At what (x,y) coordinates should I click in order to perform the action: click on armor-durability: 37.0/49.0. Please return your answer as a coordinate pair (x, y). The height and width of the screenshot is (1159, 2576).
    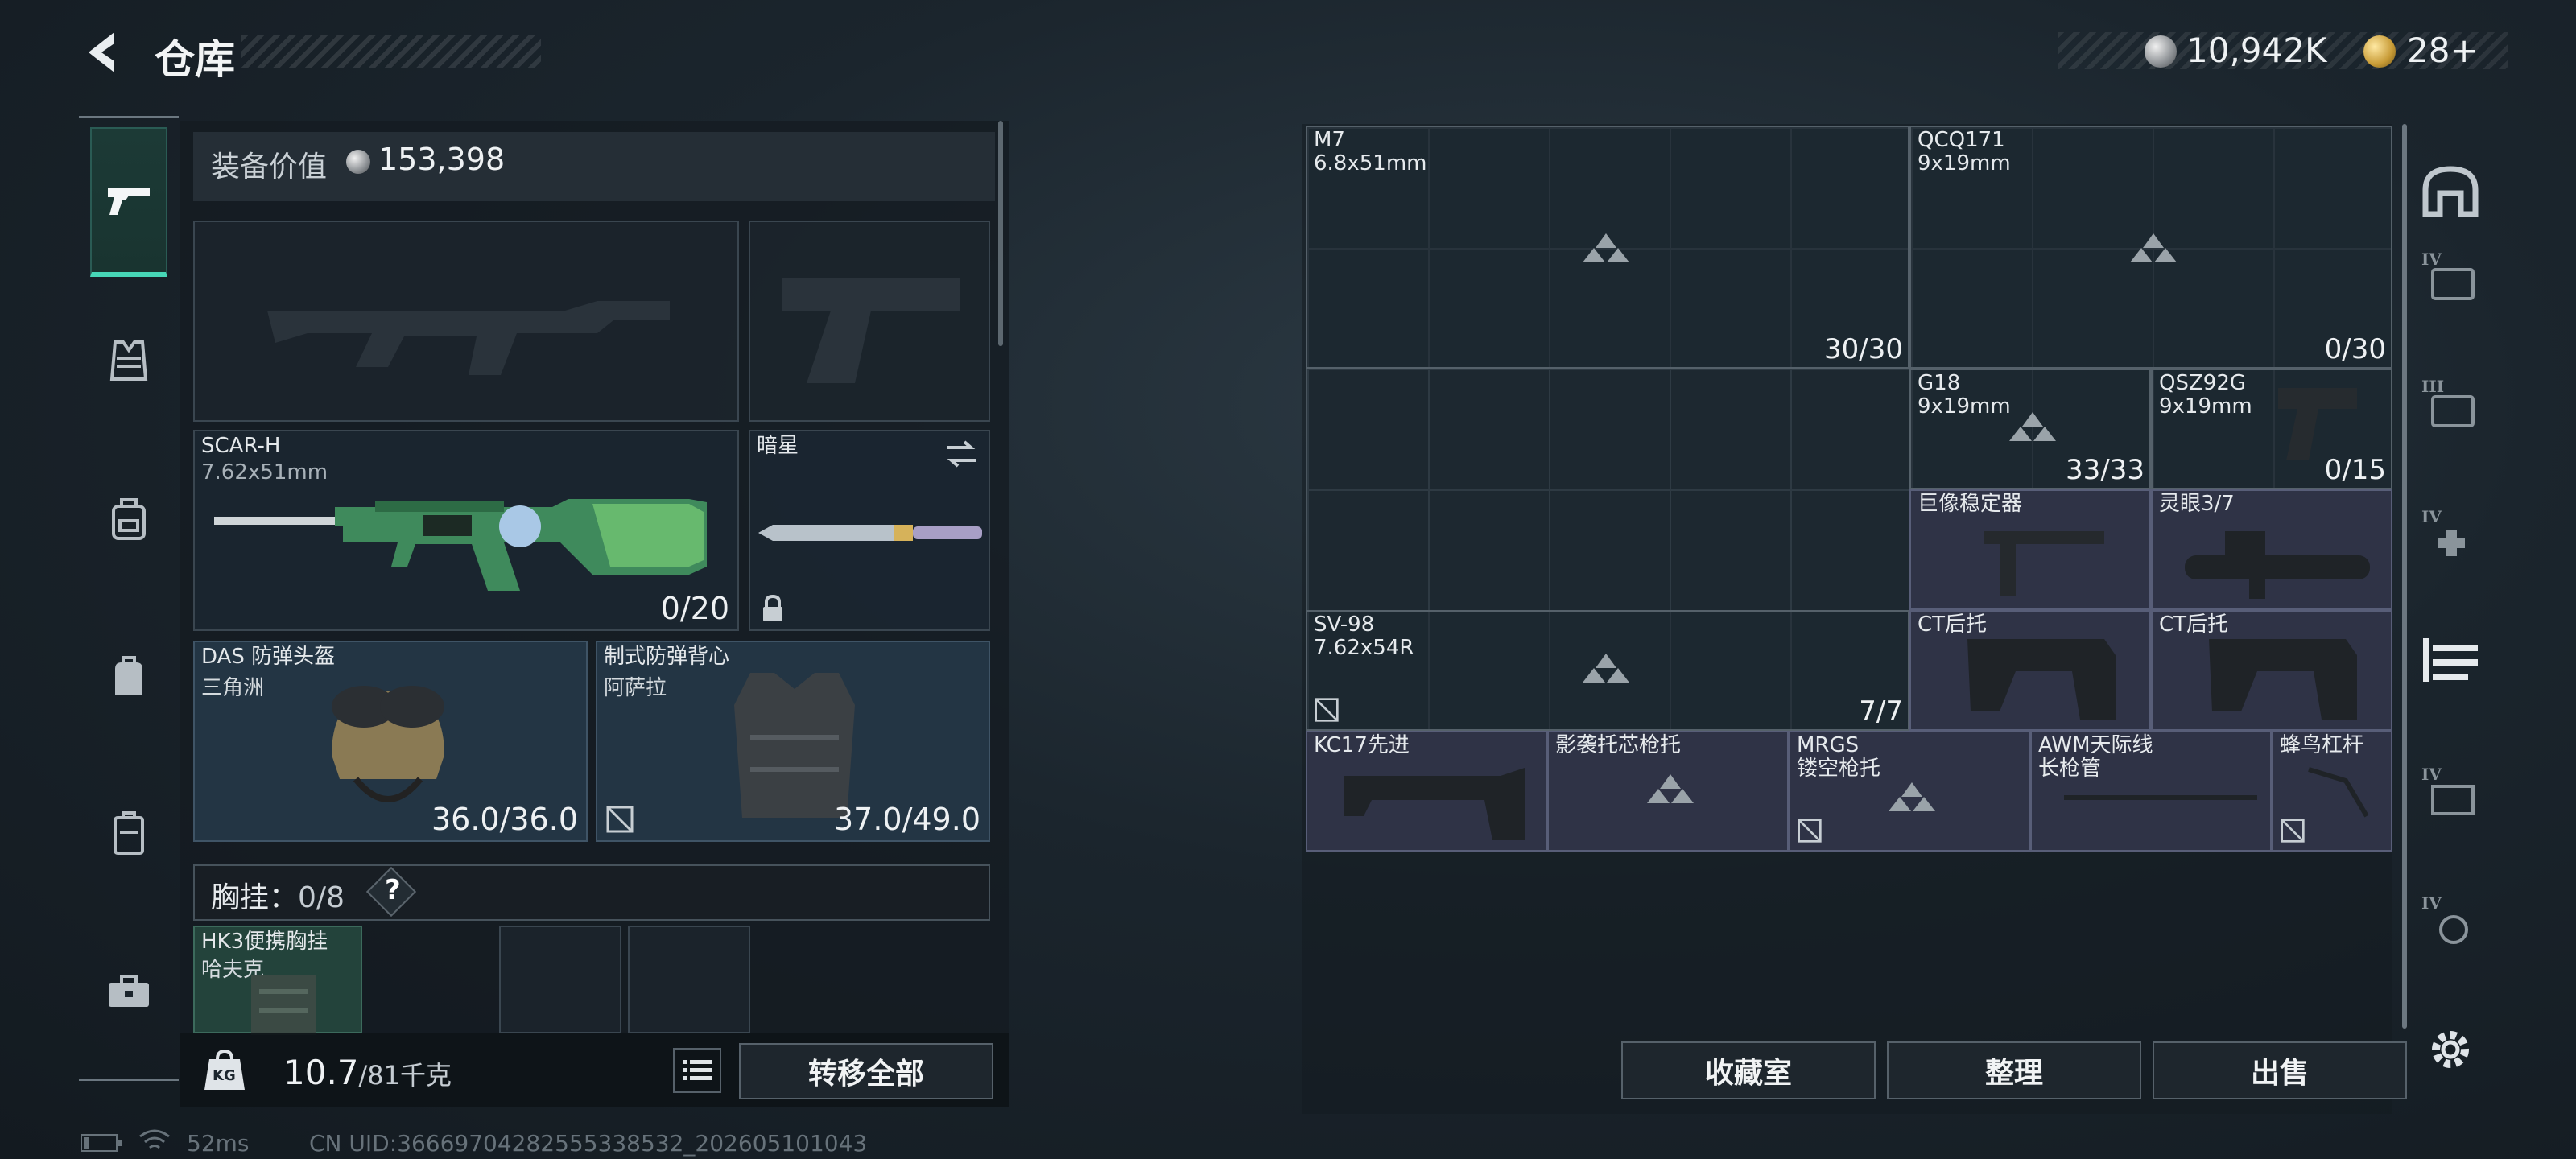
    Looking at the image, I should click on (906, 819).